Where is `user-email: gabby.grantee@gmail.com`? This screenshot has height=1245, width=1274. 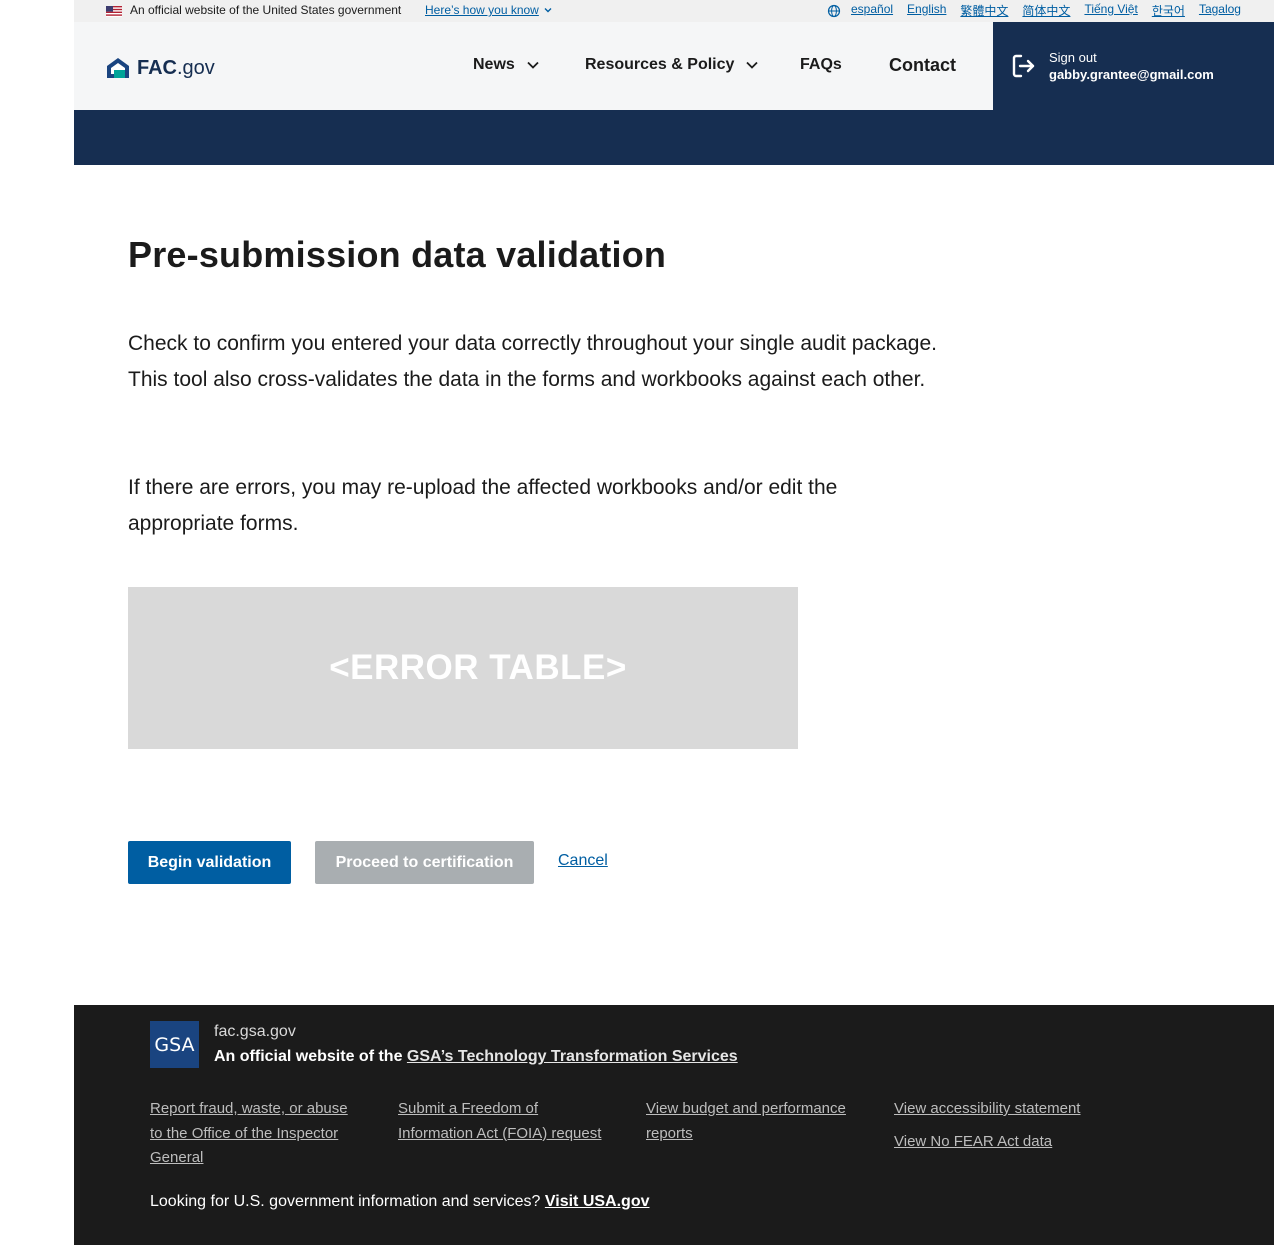 user-email: gabby.grantee@gmail.com is located at coordinates (1131, 74).